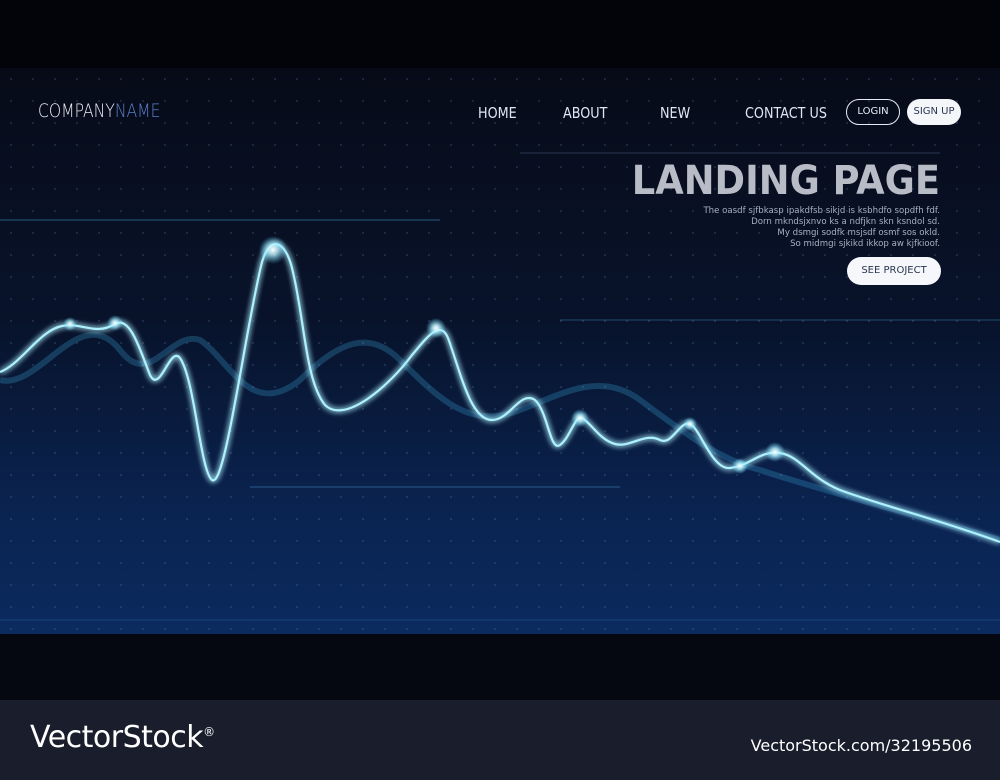 The height and width of the screenshot is (780, 1000). Describe the element at coordinates (675, 113) in the screenshot. I see `nav-new: NEW` at that location.